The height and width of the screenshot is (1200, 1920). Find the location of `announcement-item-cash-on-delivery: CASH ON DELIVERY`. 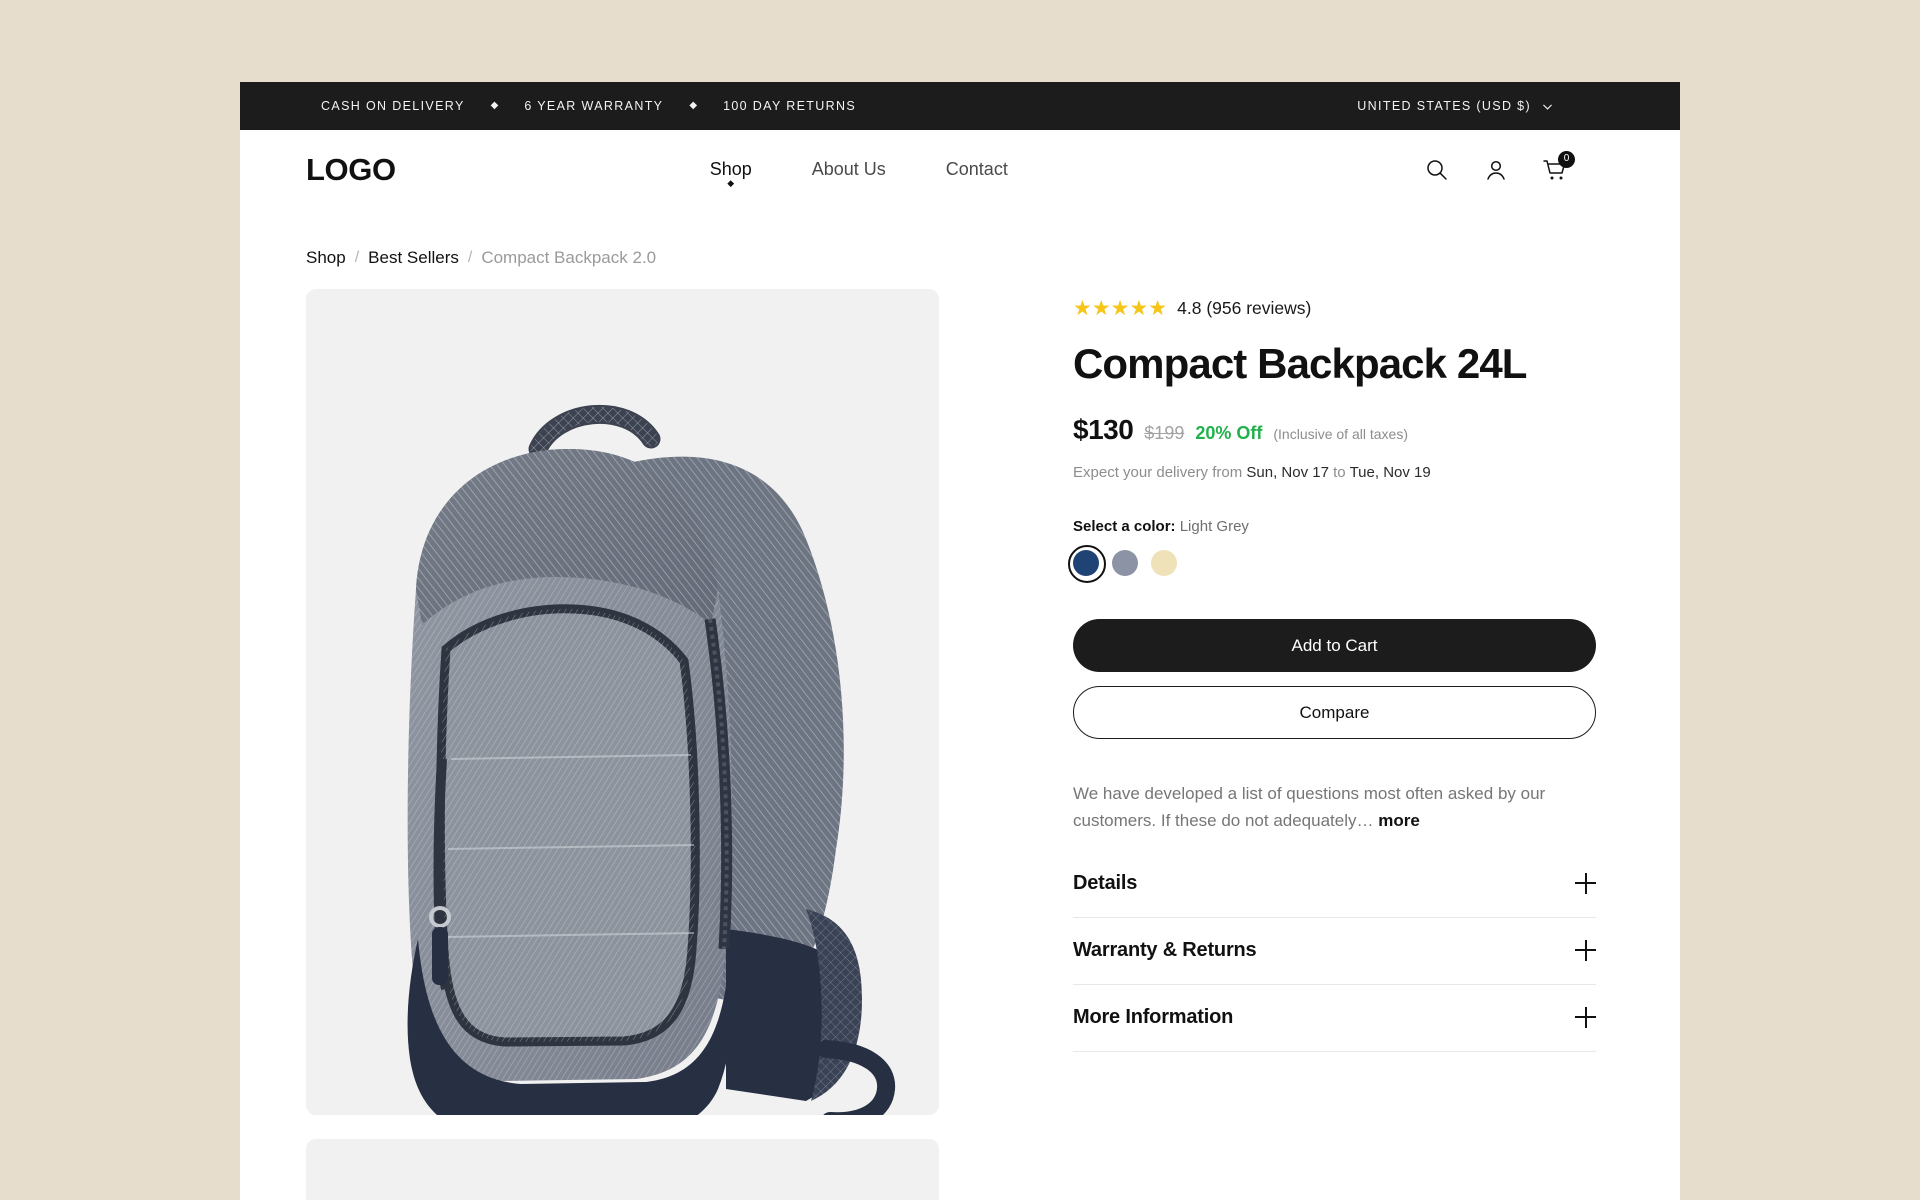

announcement-item-cash-on-delivery: CASH ON DELIVERY is located at coordinates (393, 106).